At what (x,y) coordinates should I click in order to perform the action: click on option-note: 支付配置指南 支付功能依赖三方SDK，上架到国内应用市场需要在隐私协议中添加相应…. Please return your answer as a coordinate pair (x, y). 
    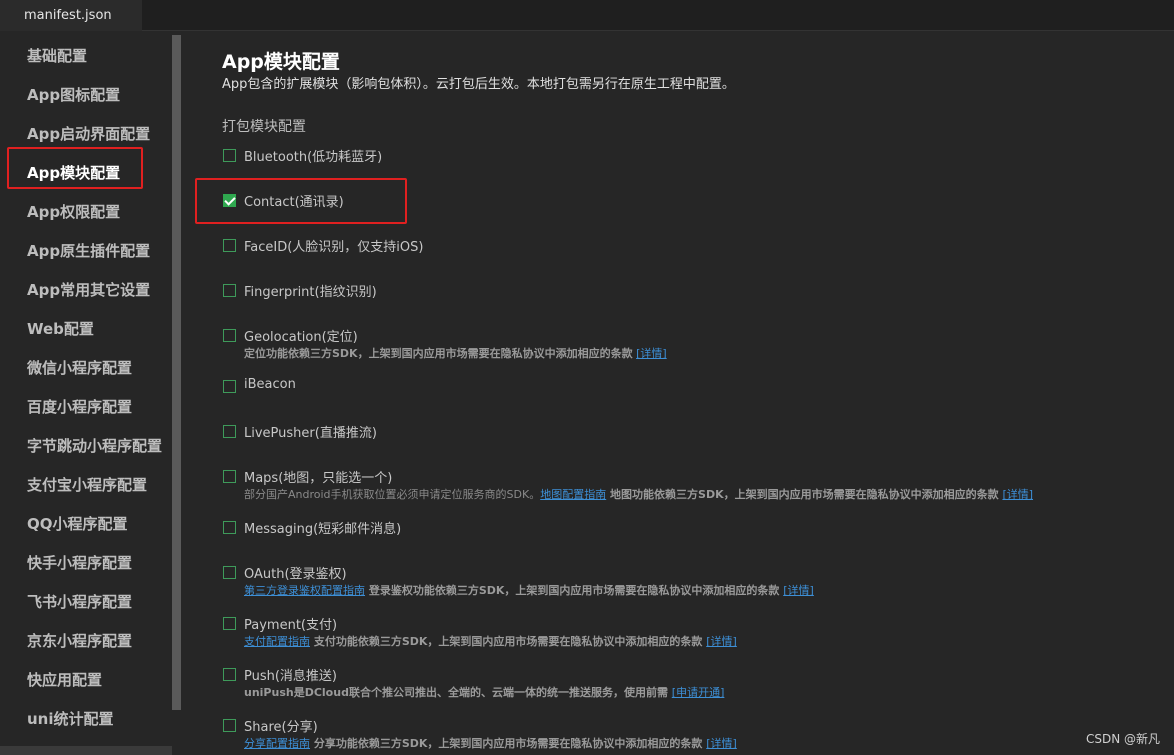
    Looking at the image, I should click on (490, 641).